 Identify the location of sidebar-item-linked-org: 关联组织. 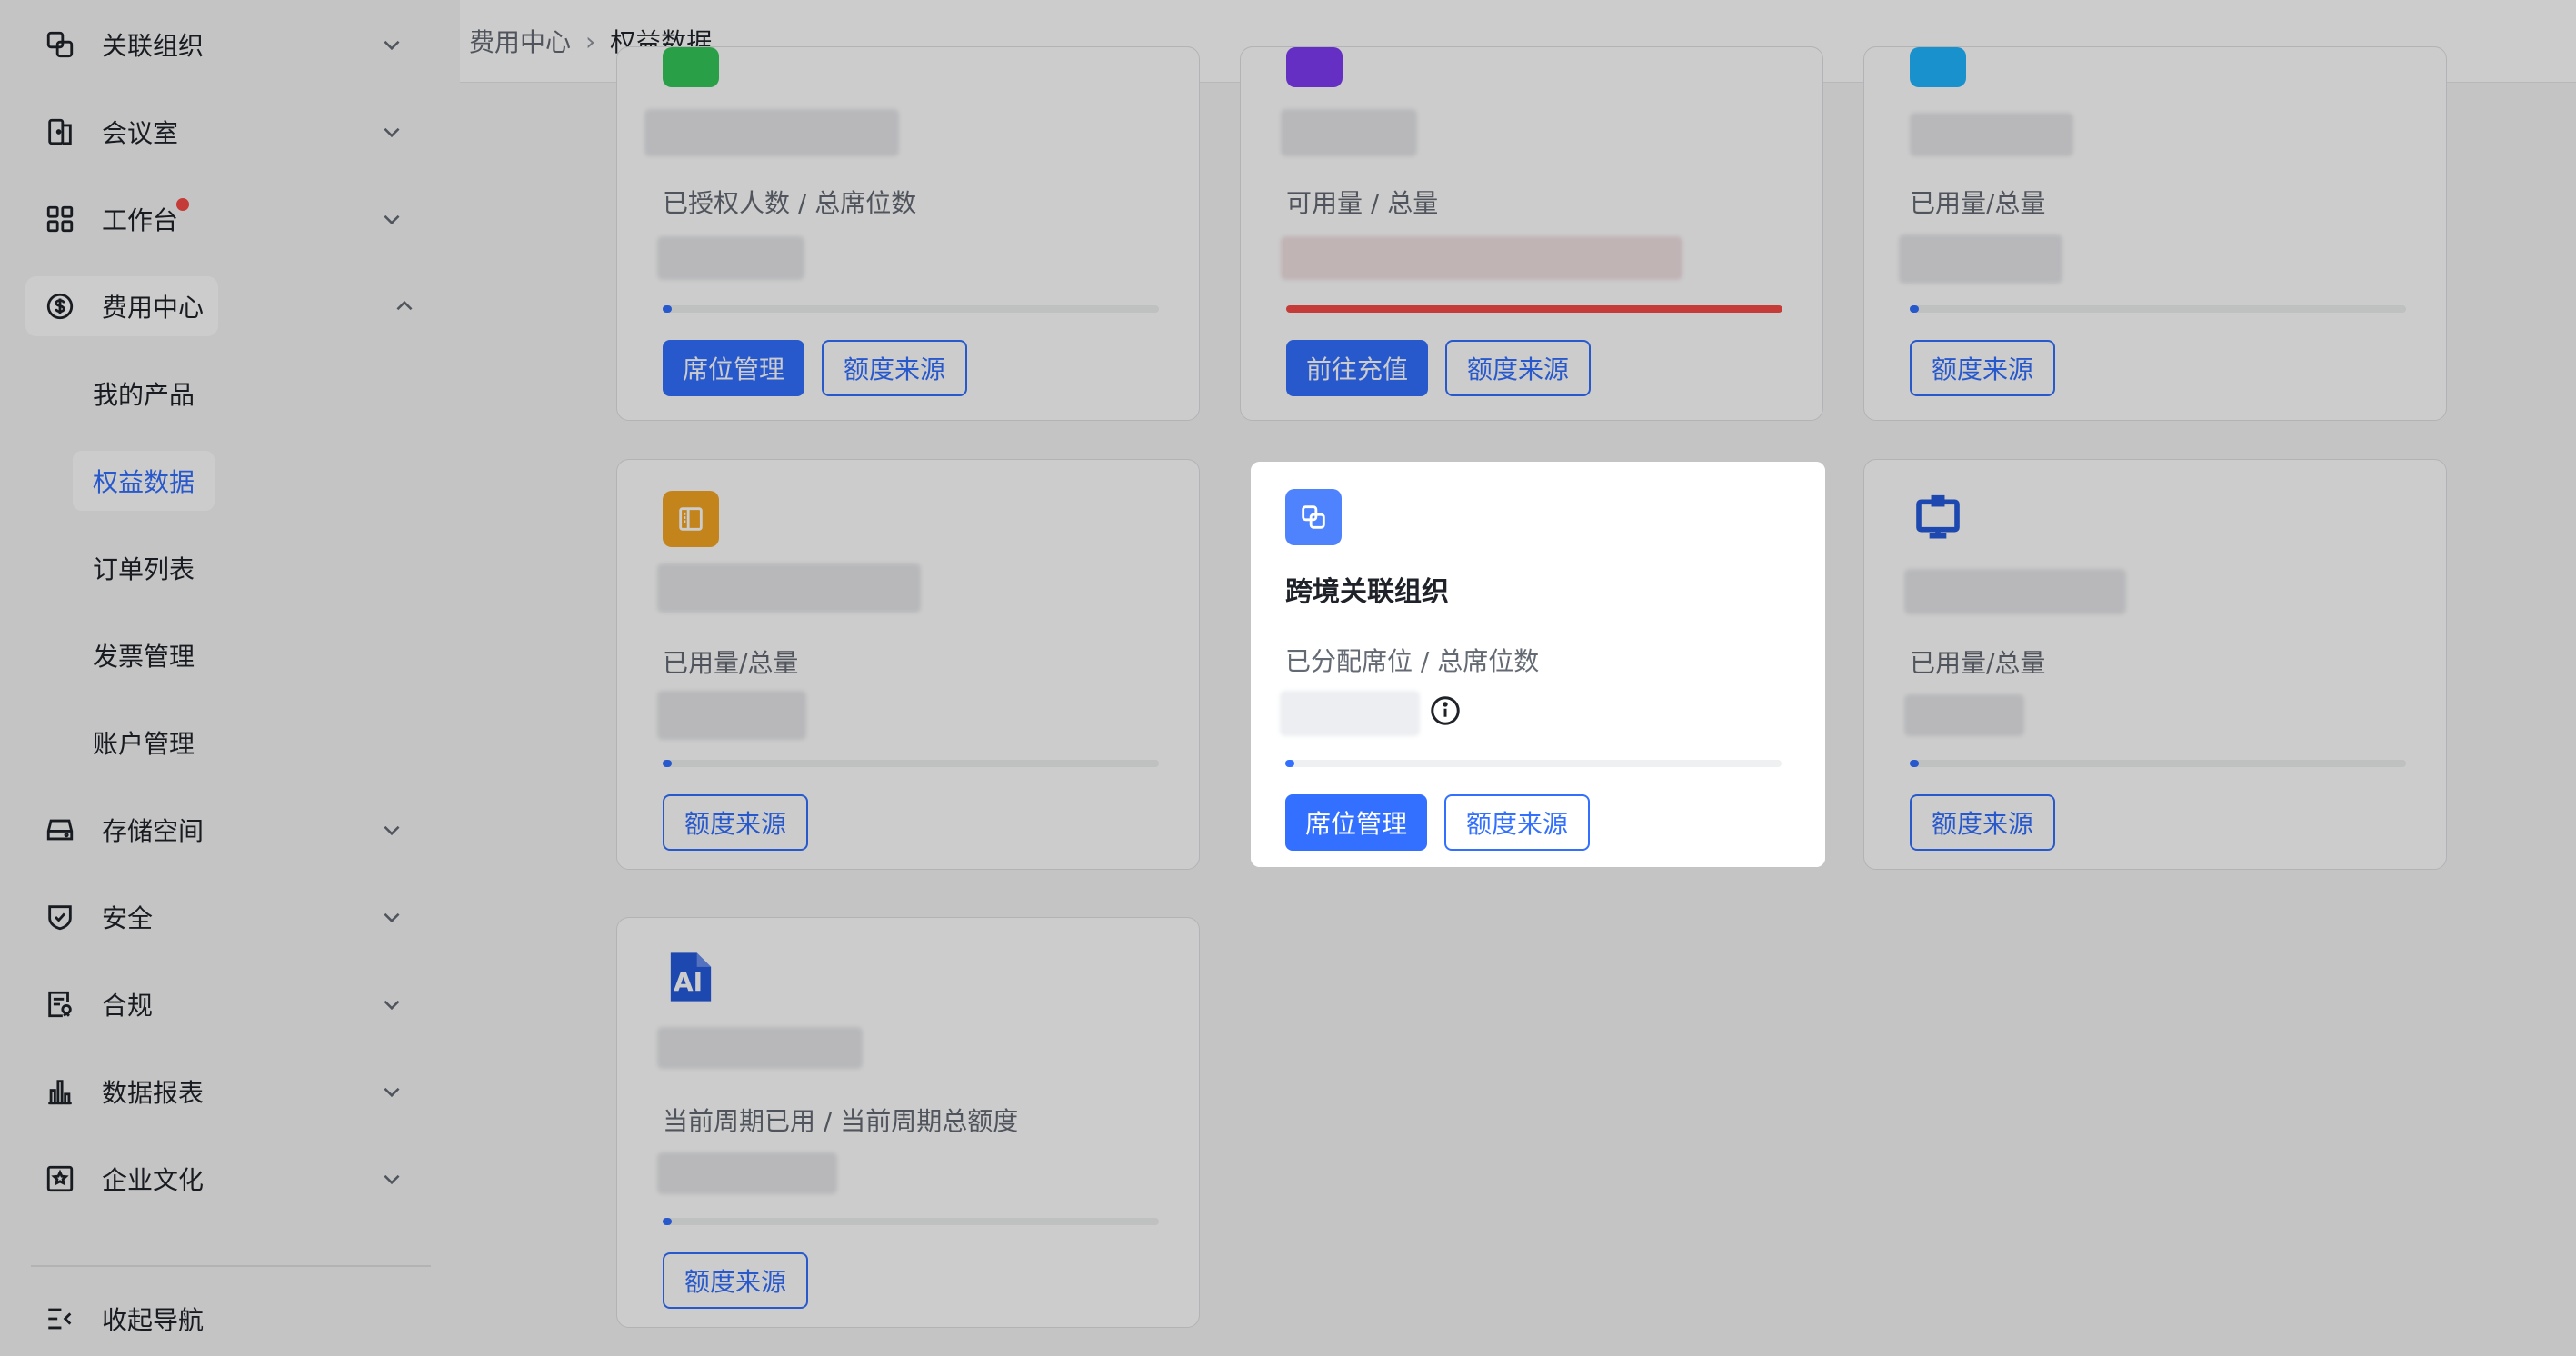
(225, 45).